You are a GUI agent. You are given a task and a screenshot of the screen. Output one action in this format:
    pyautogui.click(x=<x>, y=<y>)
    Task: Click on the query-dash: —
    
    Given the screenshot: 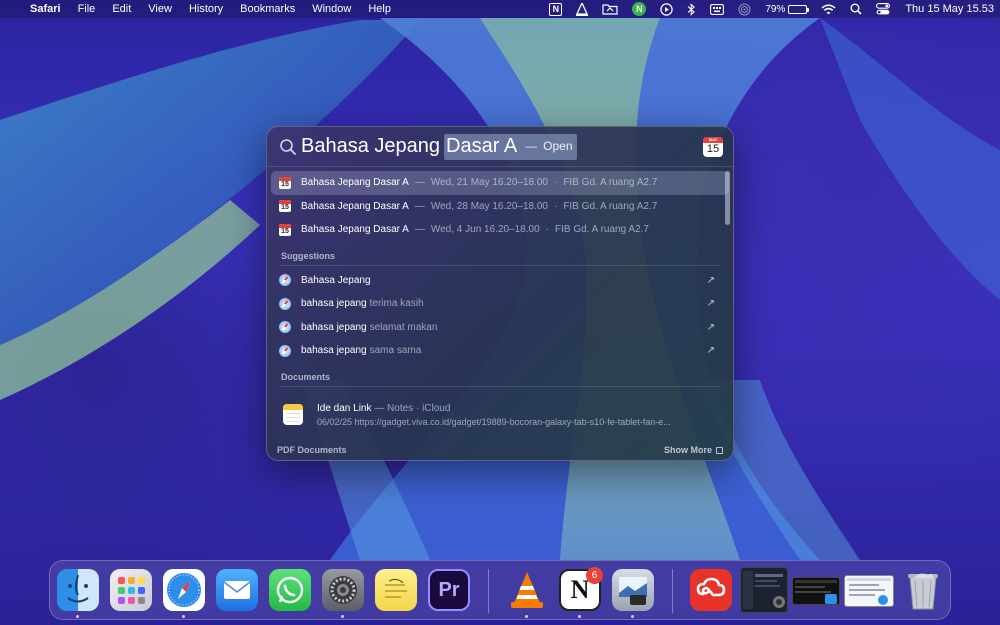 What is the action you would take?
    pyautogui.click(x=531, y=146)
    